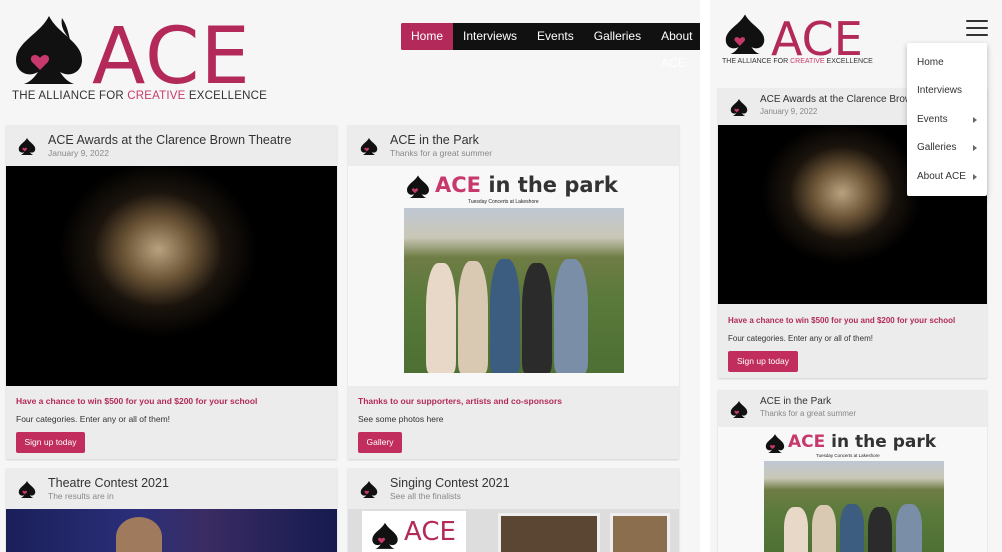 Image resolution: width=1002 pixels, height=552 pixels. Describe the element at coordinates (430, 532) in the screenshot. I see `strip-logo-text: ACE` at that location.